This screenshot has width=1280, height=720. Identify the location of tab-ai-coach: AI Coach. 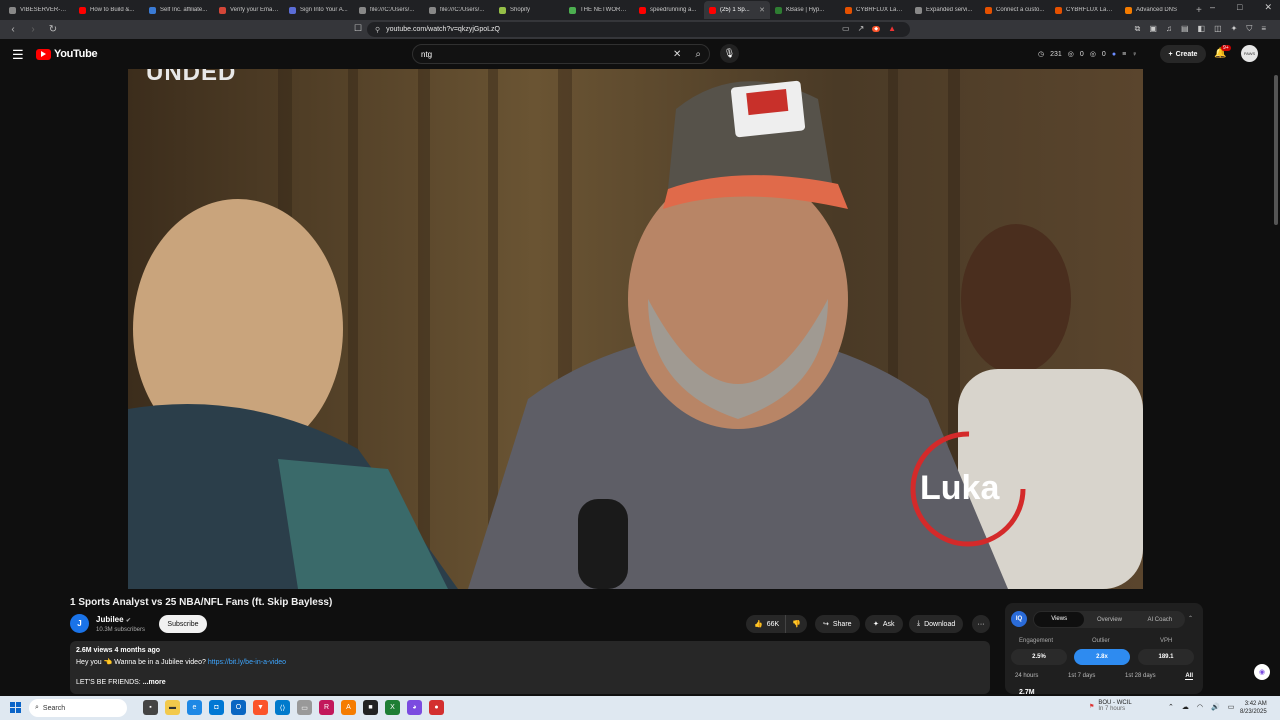
(1160, 620).